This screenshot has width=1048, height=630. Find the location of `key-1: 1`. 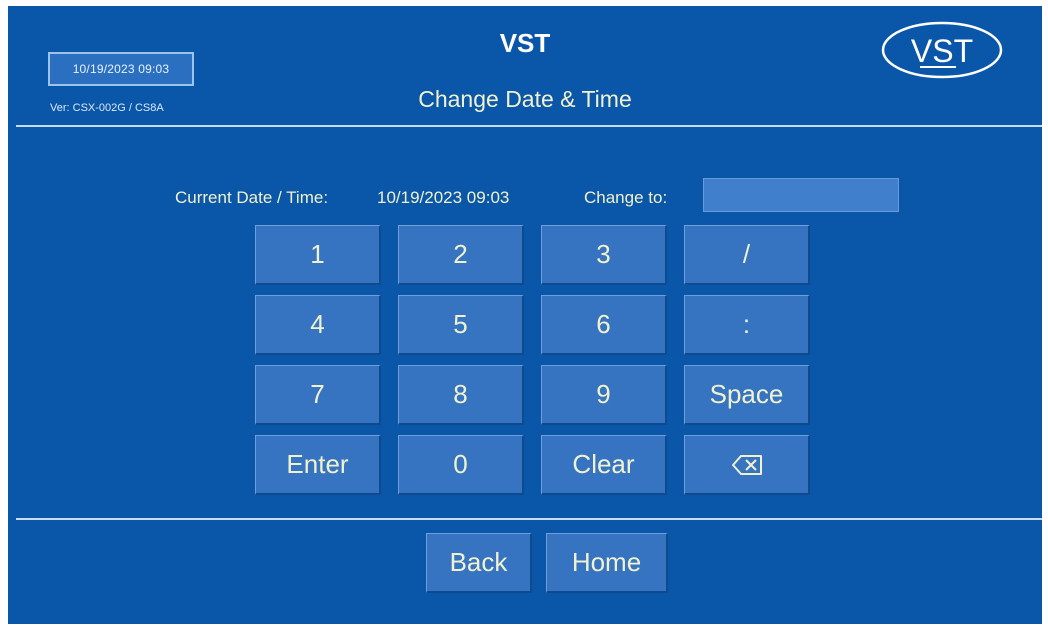

key-1: 1 is located at coordinates (318, 255).